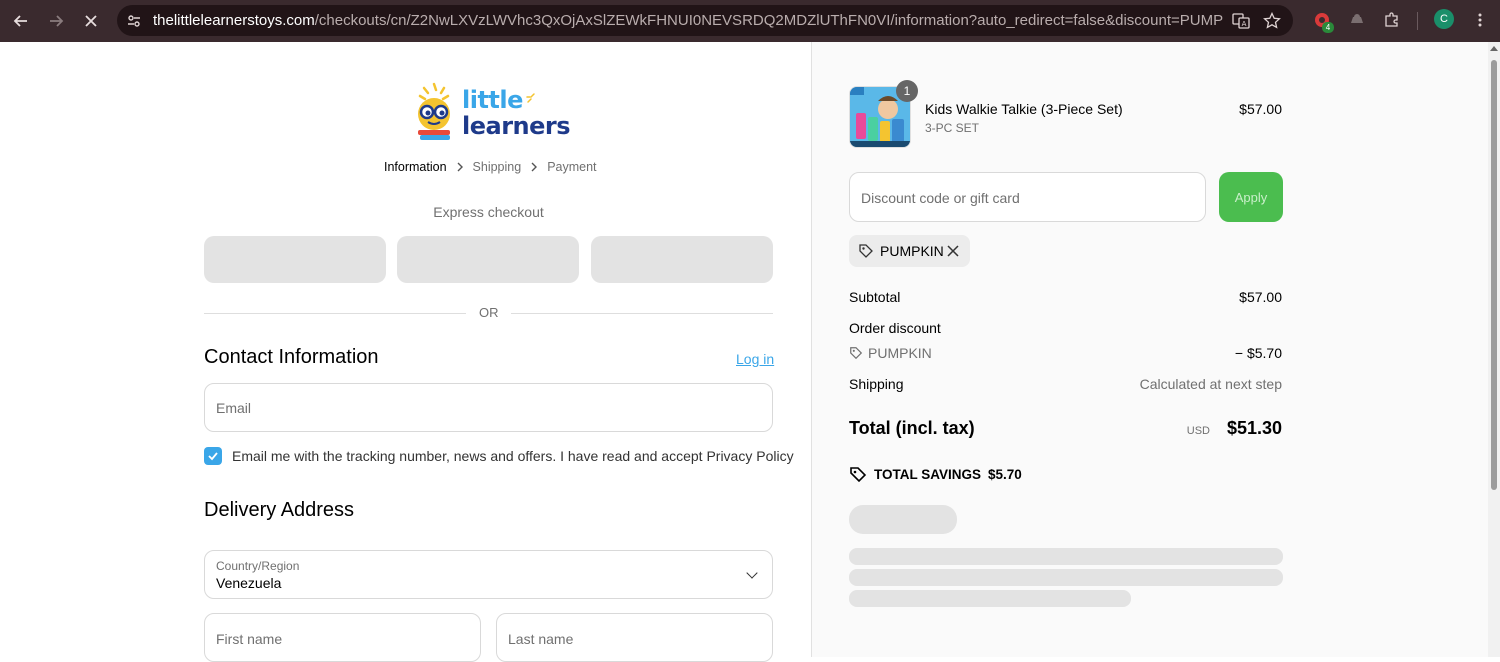  What do you see at coordinates (858, 475) in the screenshot?
I see `savings-tag-icon` at bounding box center [858, 475].